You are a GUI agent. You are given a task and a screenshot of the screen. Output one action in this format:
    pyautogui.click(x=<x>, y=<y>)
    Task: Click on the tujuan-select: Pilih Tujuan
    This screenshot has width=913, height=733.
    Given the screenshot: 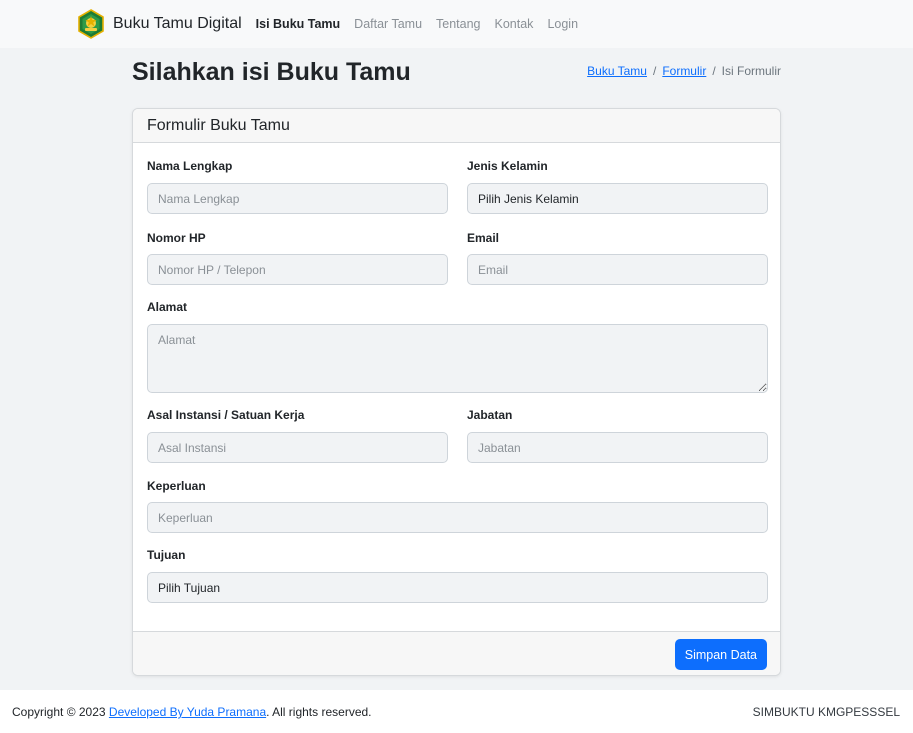 What is the action you would take?
    pyautogui.click(x=457, y=587)
    